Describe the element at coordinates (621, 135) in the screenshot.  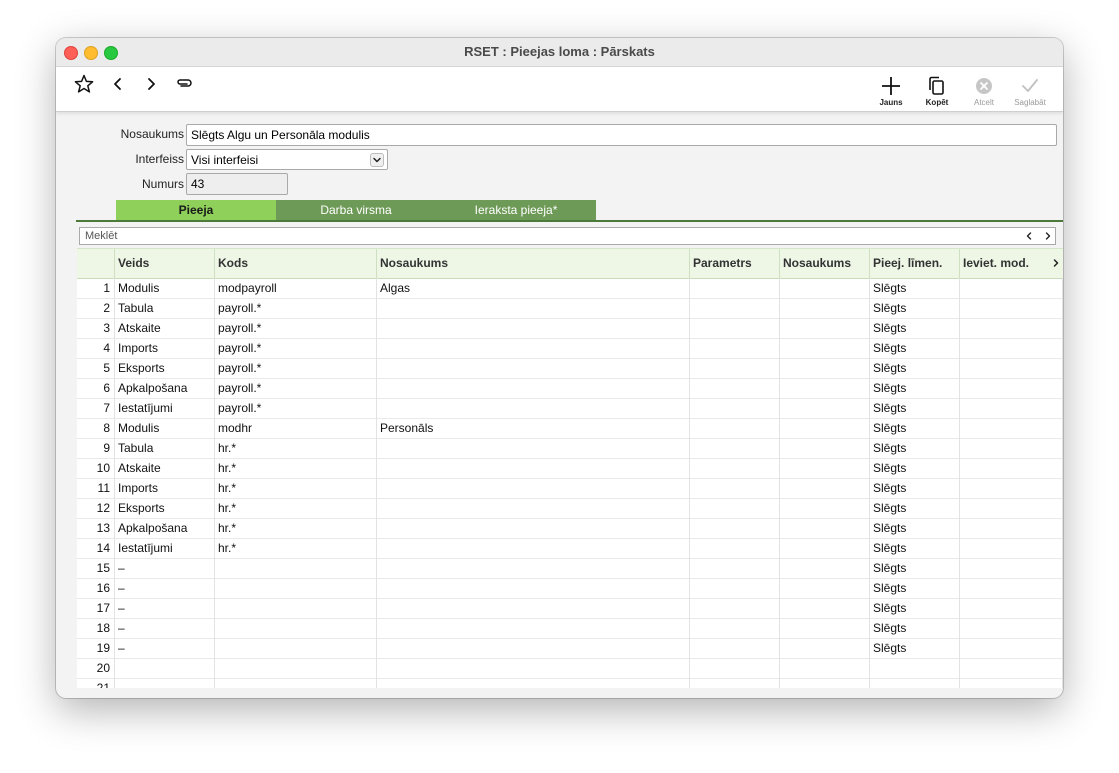
I see `name-field: Slēgts Algu un Personāla modulis` at that location.